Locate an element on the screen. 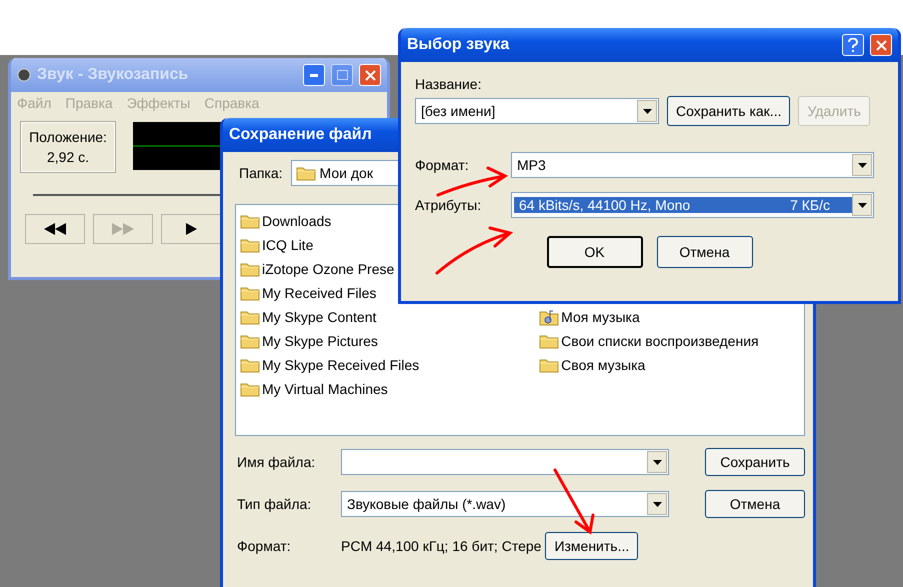 This screenshot has height=587, width=903. play-icon is located at coordinates (191, 229).